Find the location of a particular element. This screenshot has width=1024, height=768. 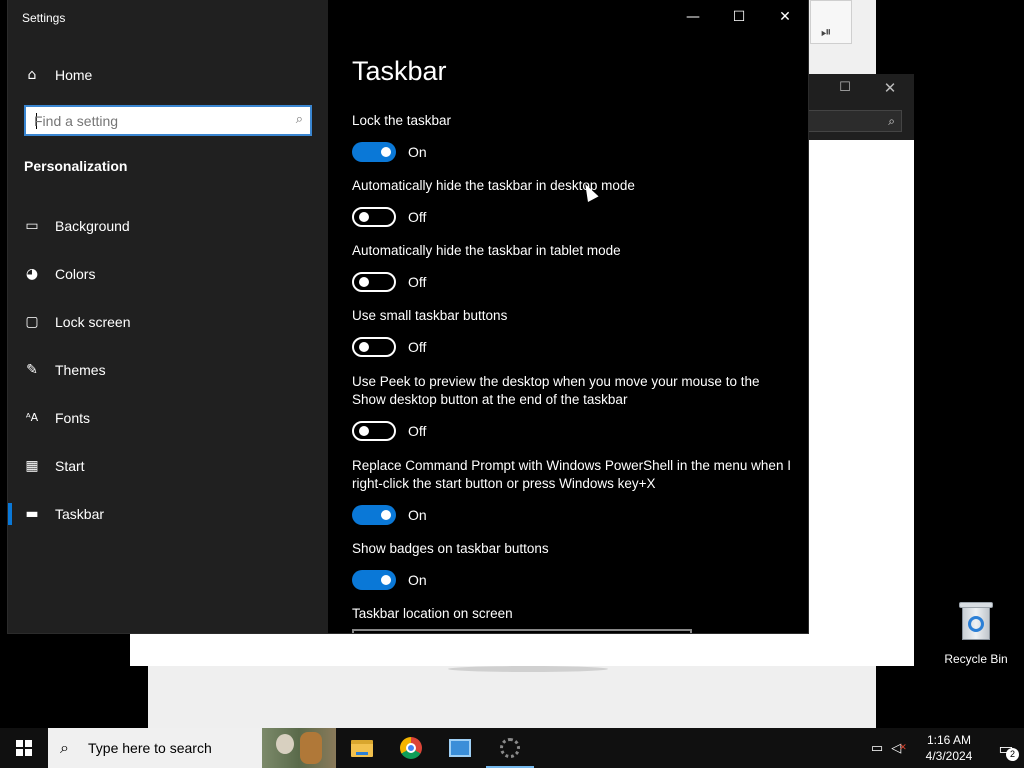

maximize-button: ☐ is located at coordinates (739, 17).